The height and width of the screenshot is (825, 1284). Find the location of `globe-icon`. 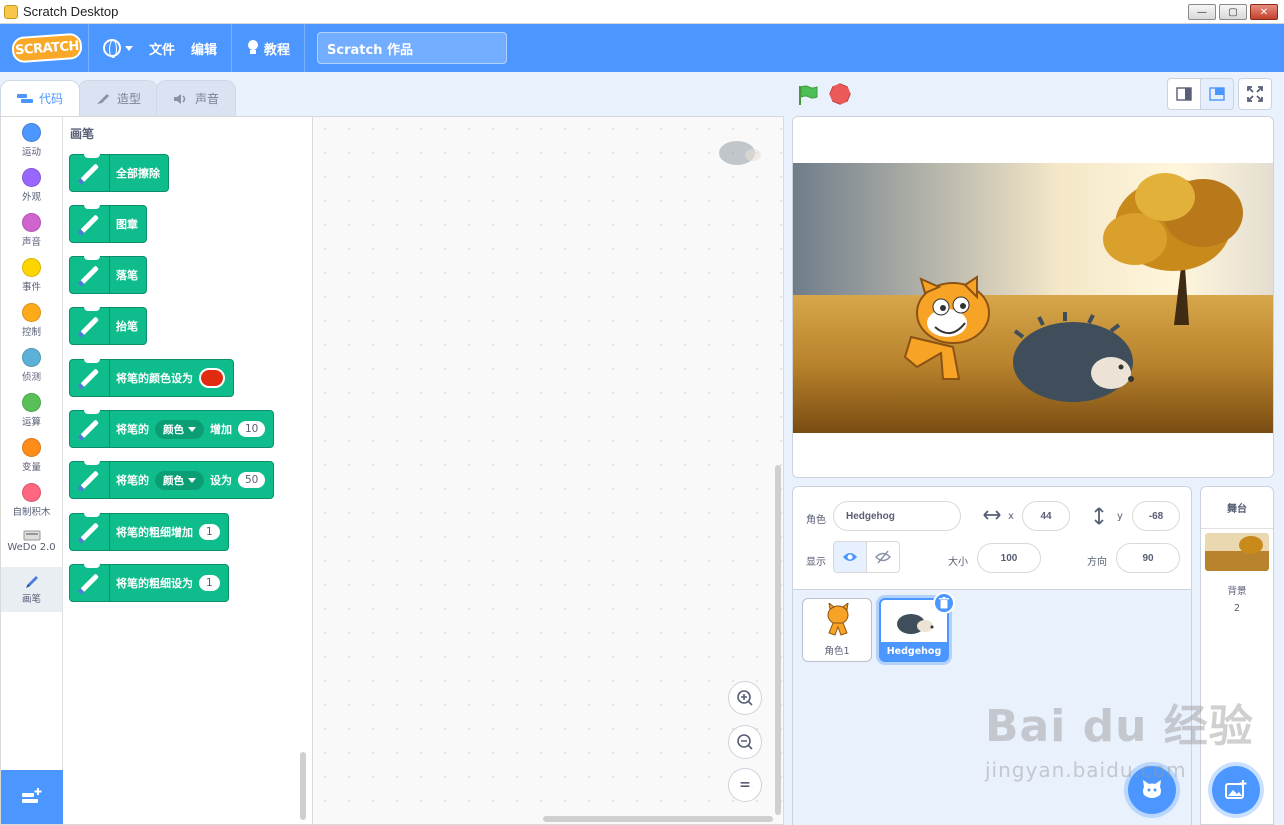

globe-icon is located at coordinates (112, 48).